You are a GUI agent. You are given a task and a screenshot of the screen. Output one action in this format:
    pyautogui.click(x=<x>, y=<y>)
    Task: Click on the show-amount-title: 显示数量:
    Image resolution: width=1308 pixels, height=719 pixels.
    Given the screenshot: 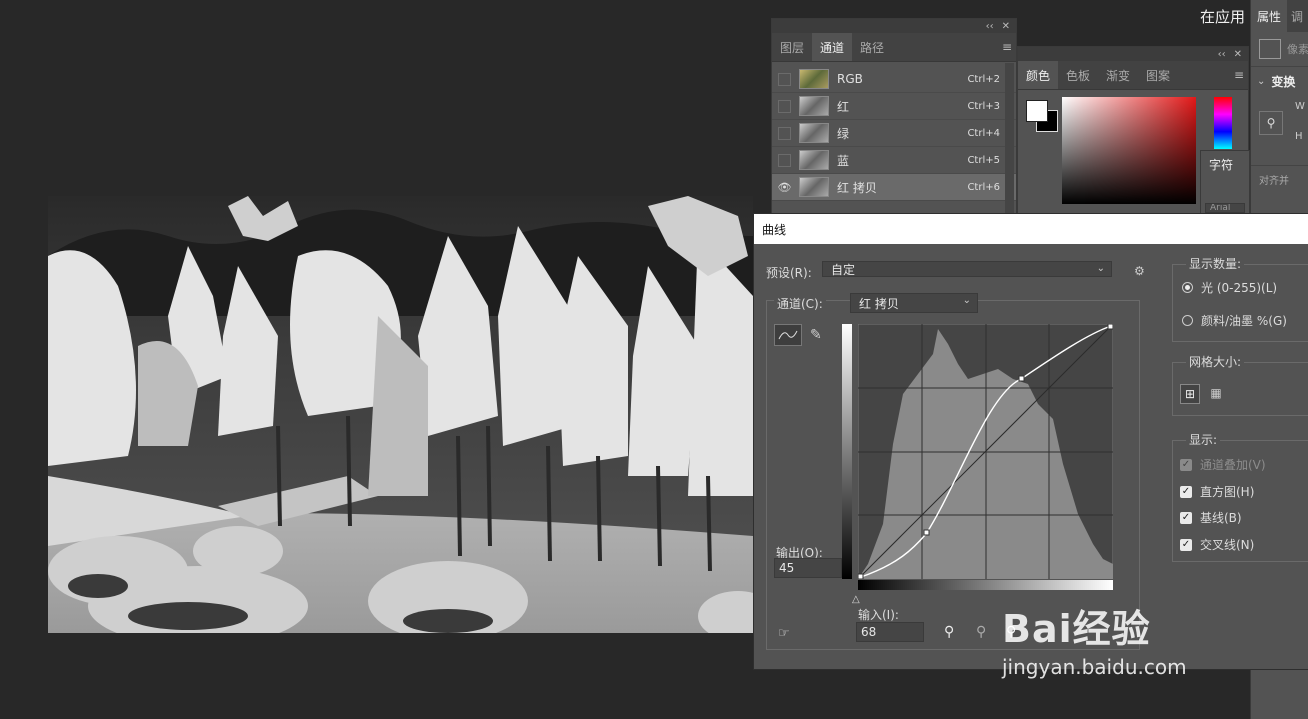 What is the action you would take?
    pyautogui.click(x=1215, y=263)
    